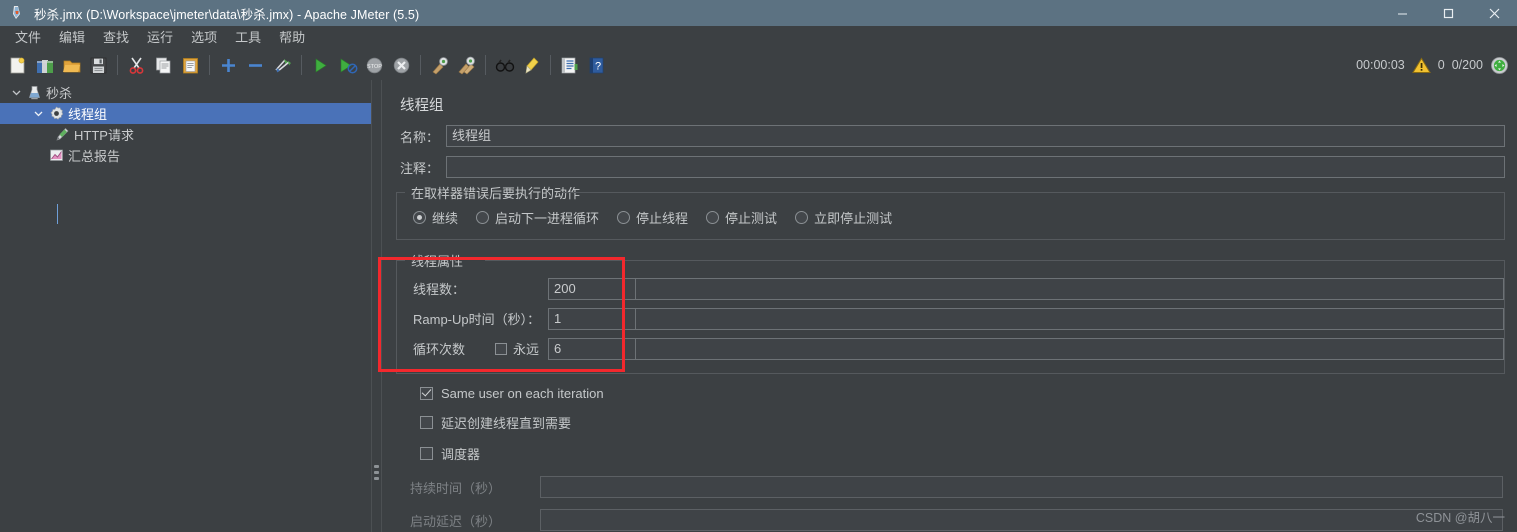 Image resolution: width=1517 pixels, height=532 pixels. I want to click on name-row: 名称： 线程组, so click(949, 136).